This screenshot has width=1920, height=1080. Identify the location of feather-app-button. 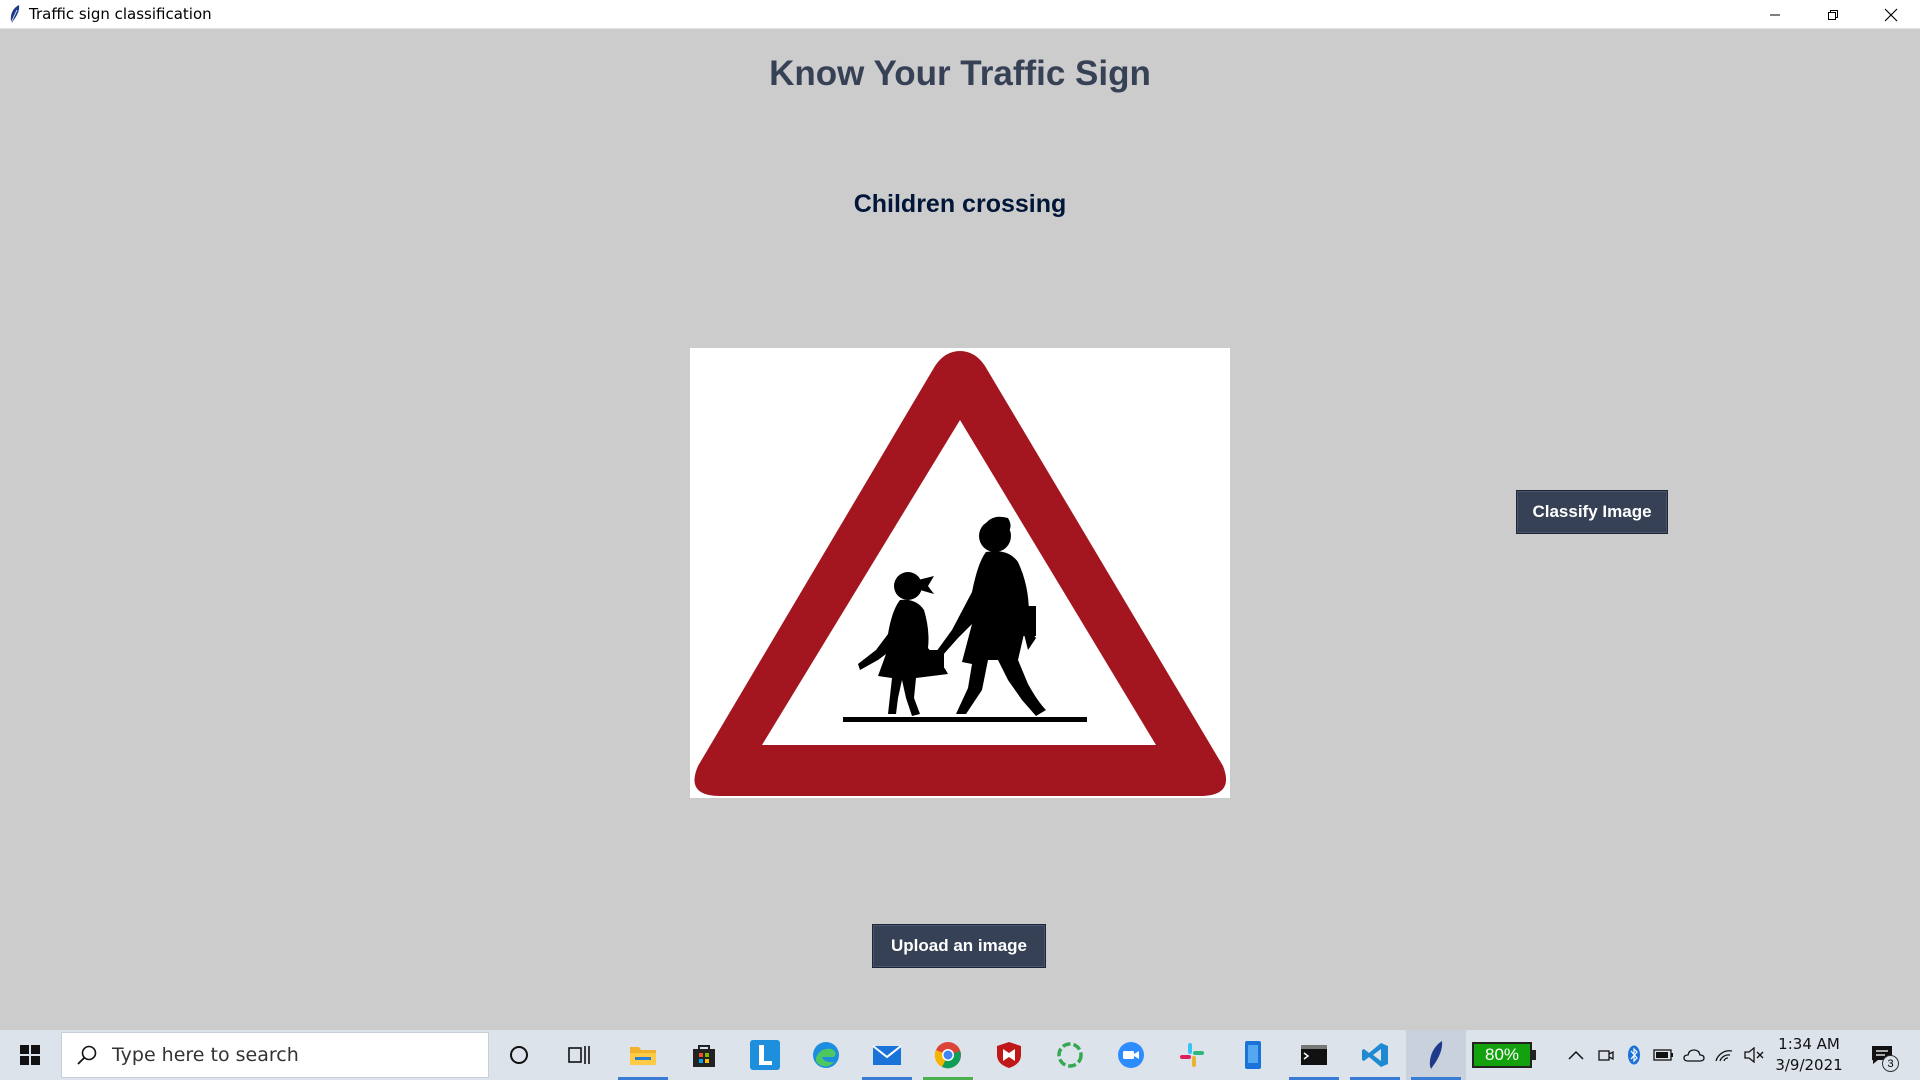
(1436, 1055).